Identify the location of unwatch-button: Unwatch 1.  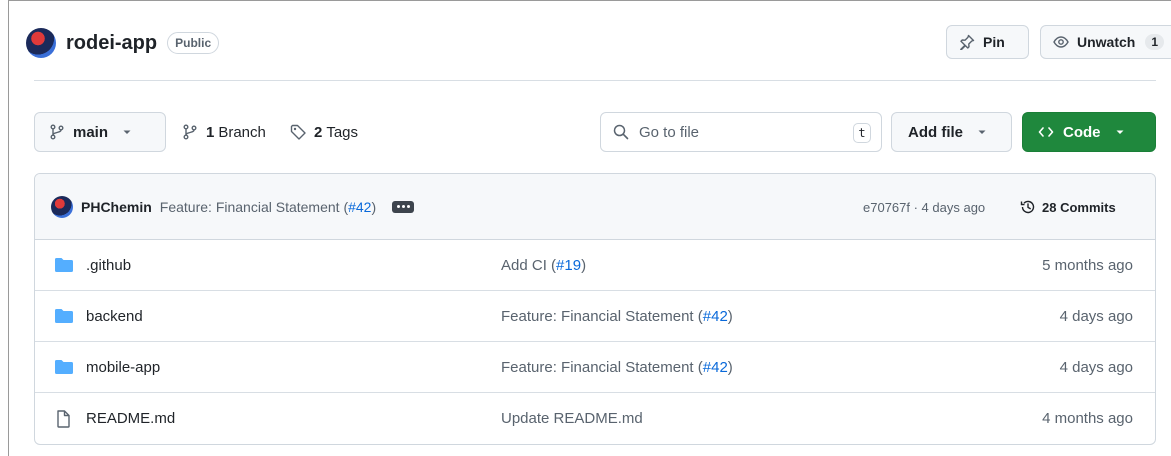
(1105, 42).